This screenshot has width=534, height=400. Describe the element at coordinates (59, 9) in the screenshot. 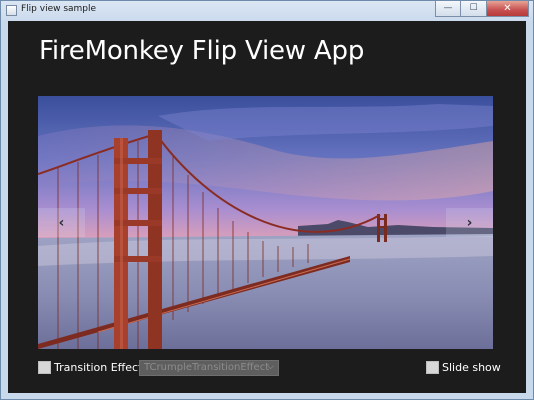

I see `window-title: Flip view sample` at that location.